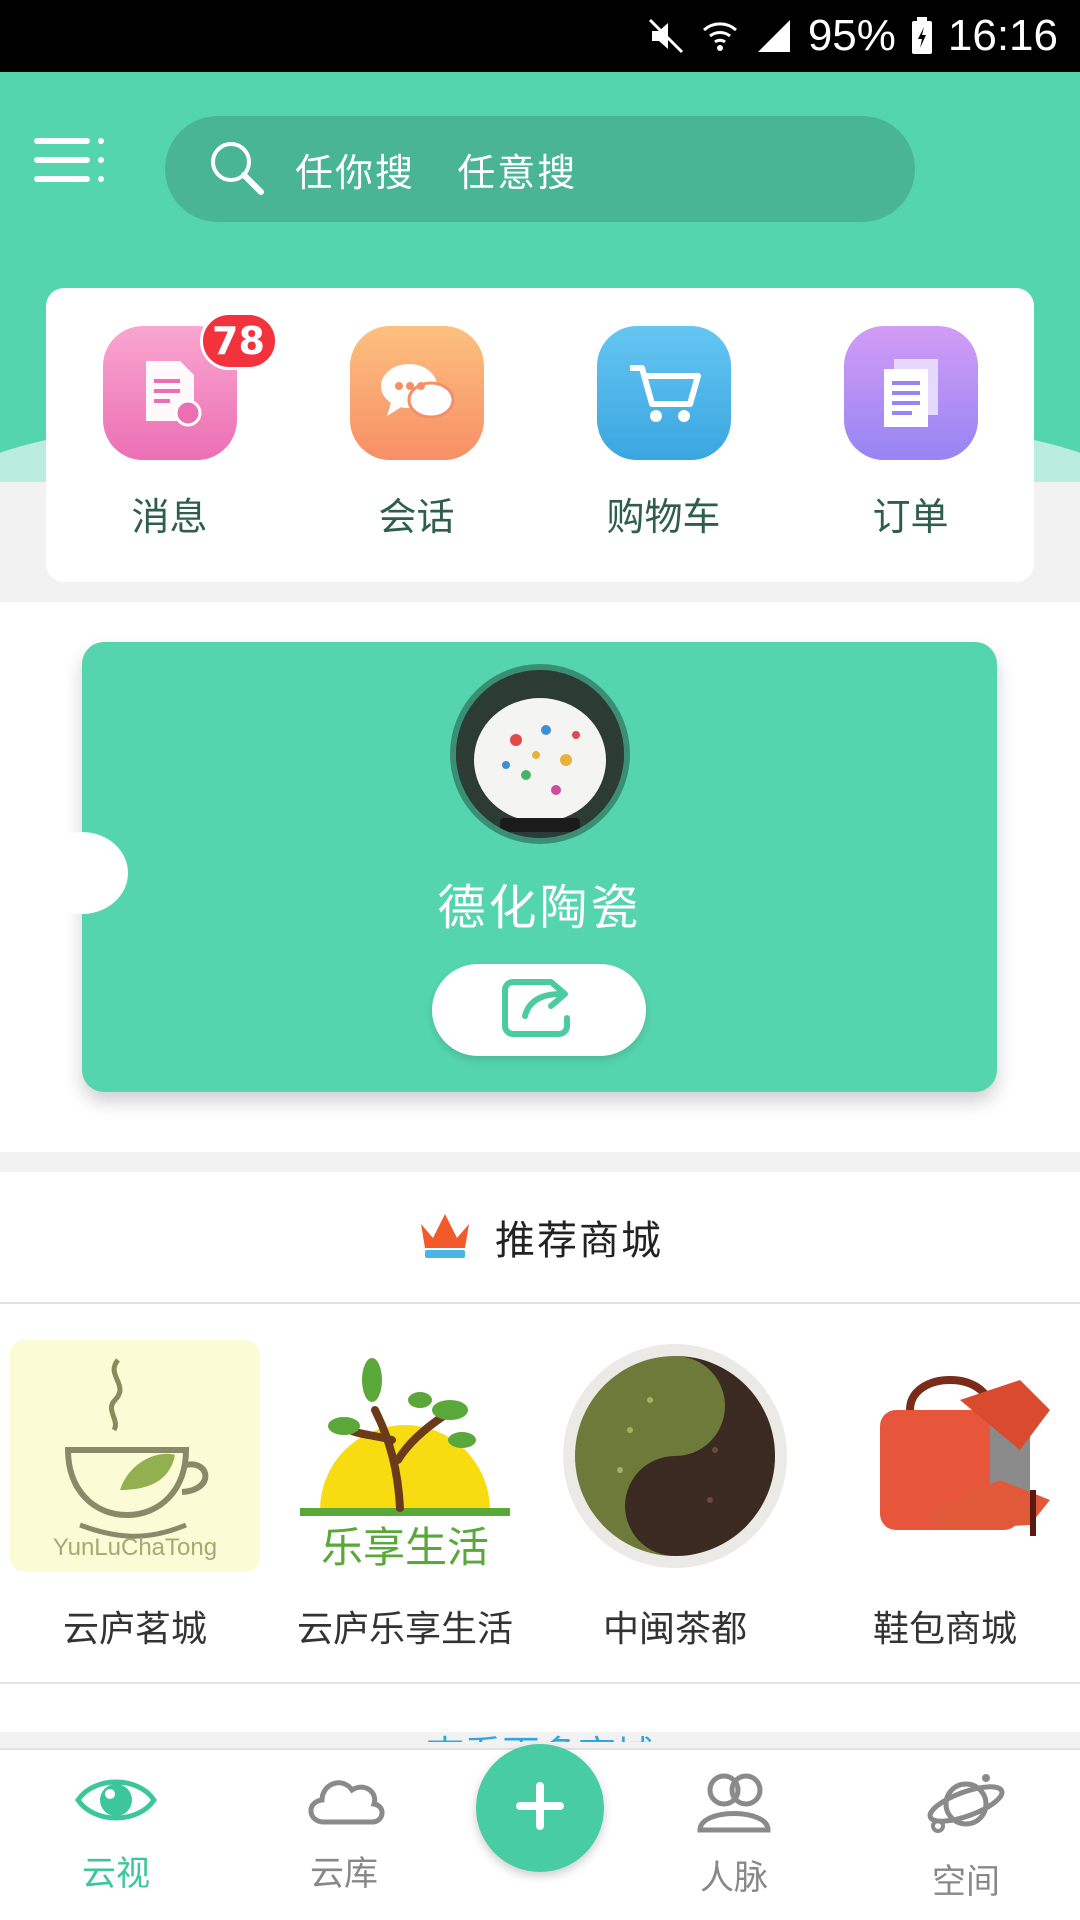 The width and height of the screenshot is (1080, 1920). Describe the element at coordinates (236, 169) in the screenshot. I see `search-icon` at that location.